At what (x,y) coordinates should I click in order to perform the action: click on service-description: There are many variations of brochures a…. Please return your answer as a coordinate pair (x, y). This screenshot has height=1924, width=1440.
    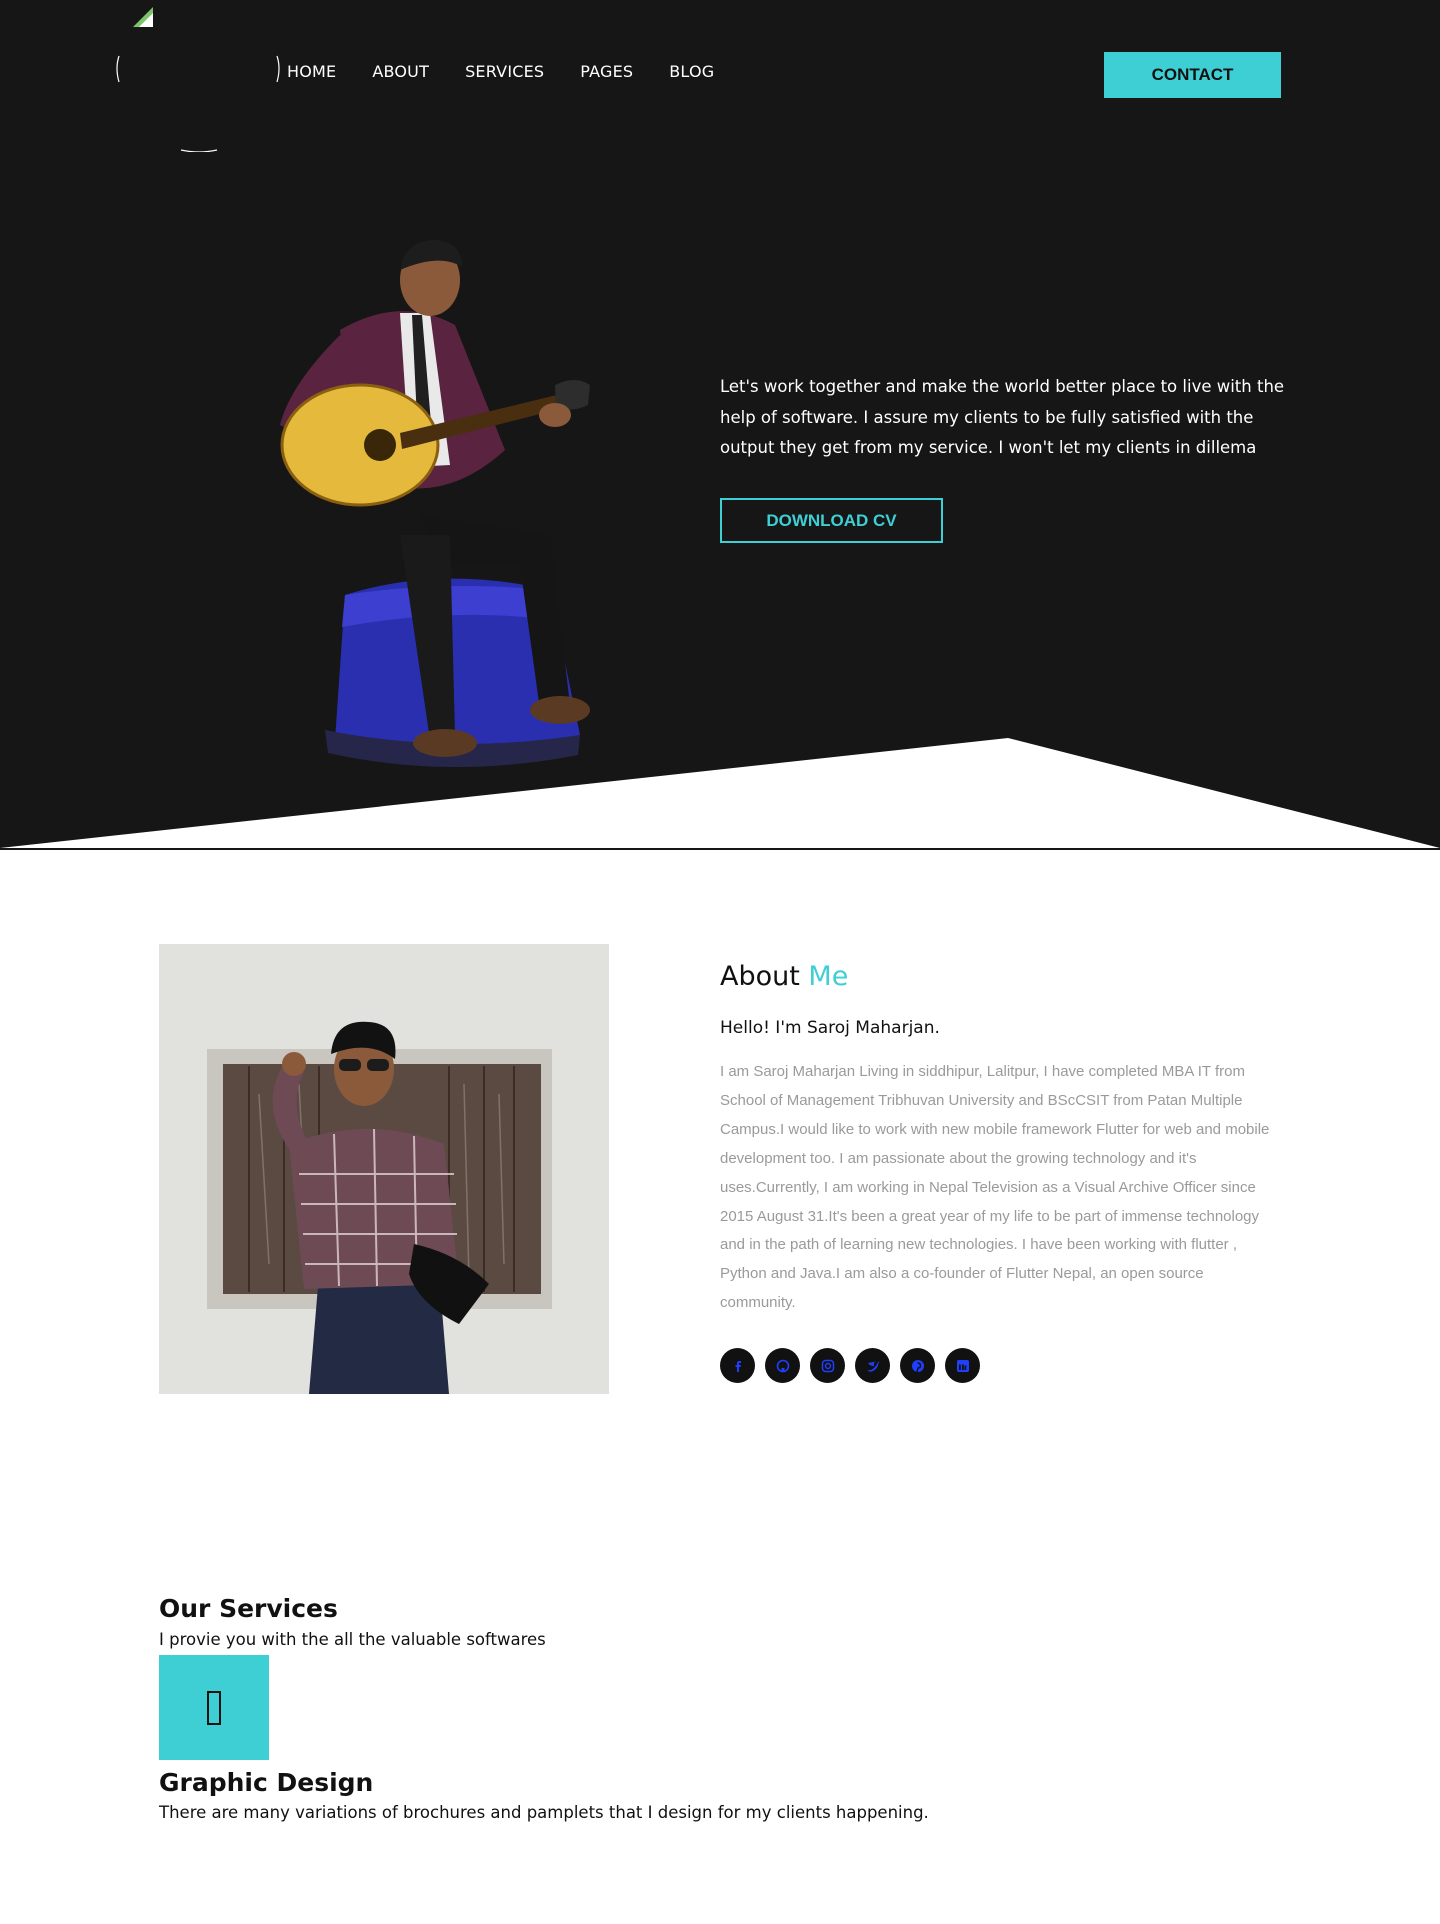
    Looking at the image, I should click on (544, 1812).